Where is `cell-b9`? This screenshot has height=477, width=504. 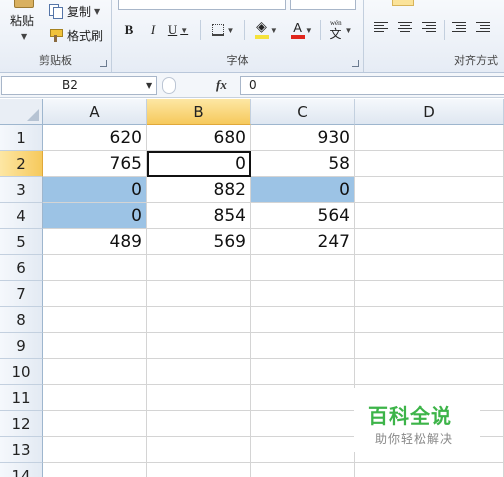 cell-b9 is located at coordinates (199, 346).